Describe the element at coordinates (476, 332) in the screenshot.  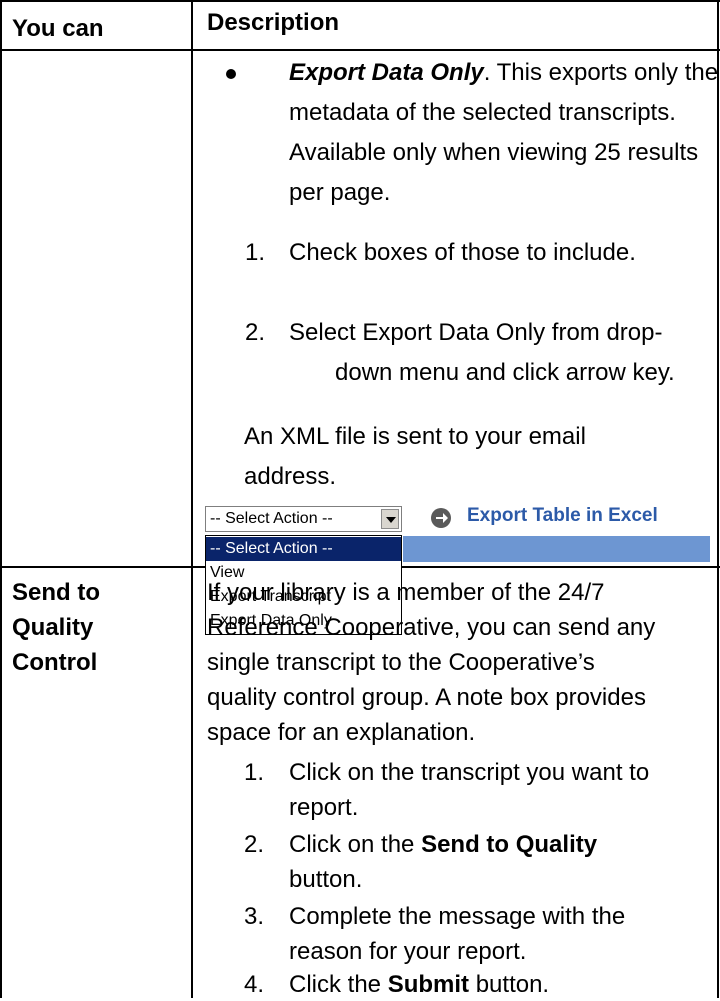
I see `step-text: Select Export Data Only from drop-` at that location.